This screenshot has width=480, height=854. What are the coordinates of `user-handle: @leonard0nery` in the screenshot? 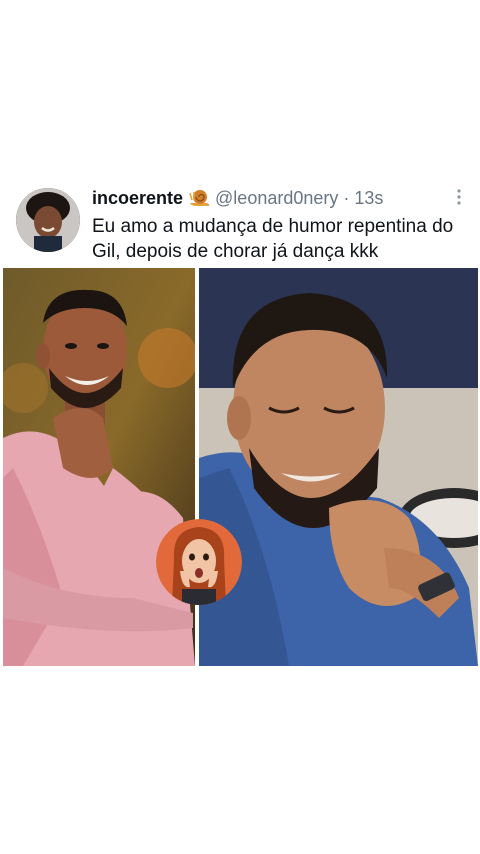 It's located at (276, 198).